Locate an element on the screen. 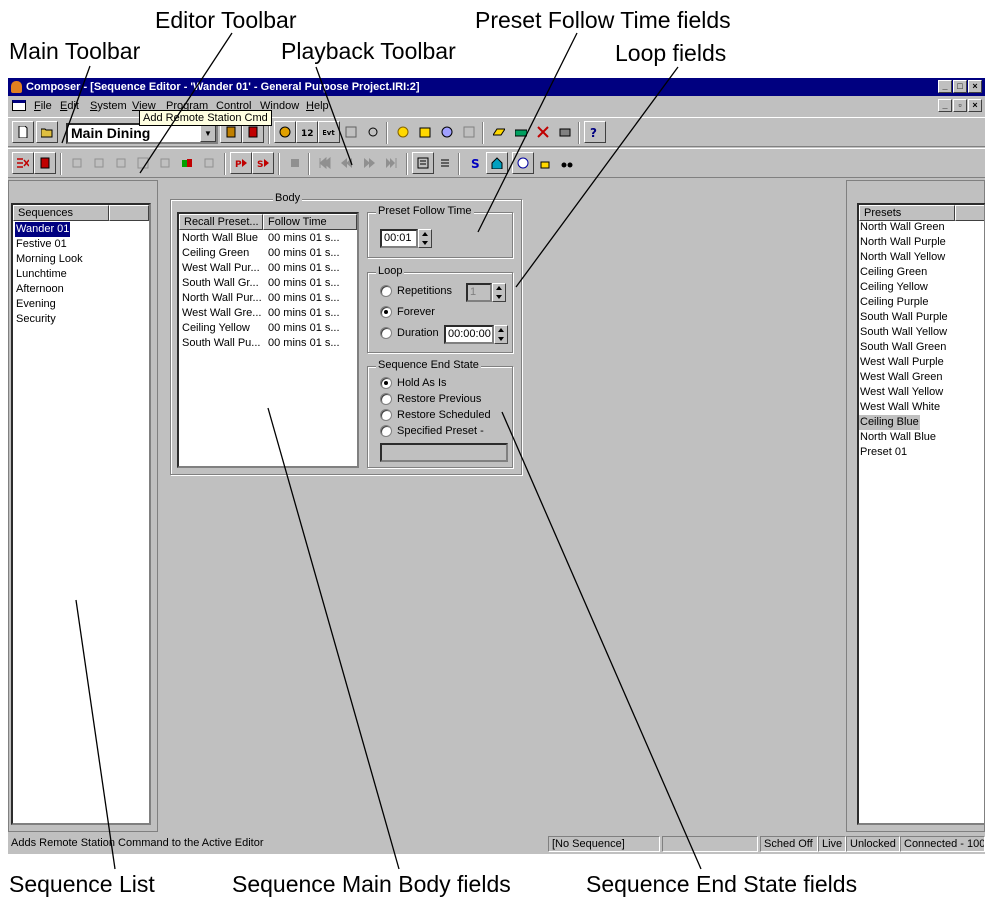  list-item: North Wall Yellow is located at coordinates (902, 257).